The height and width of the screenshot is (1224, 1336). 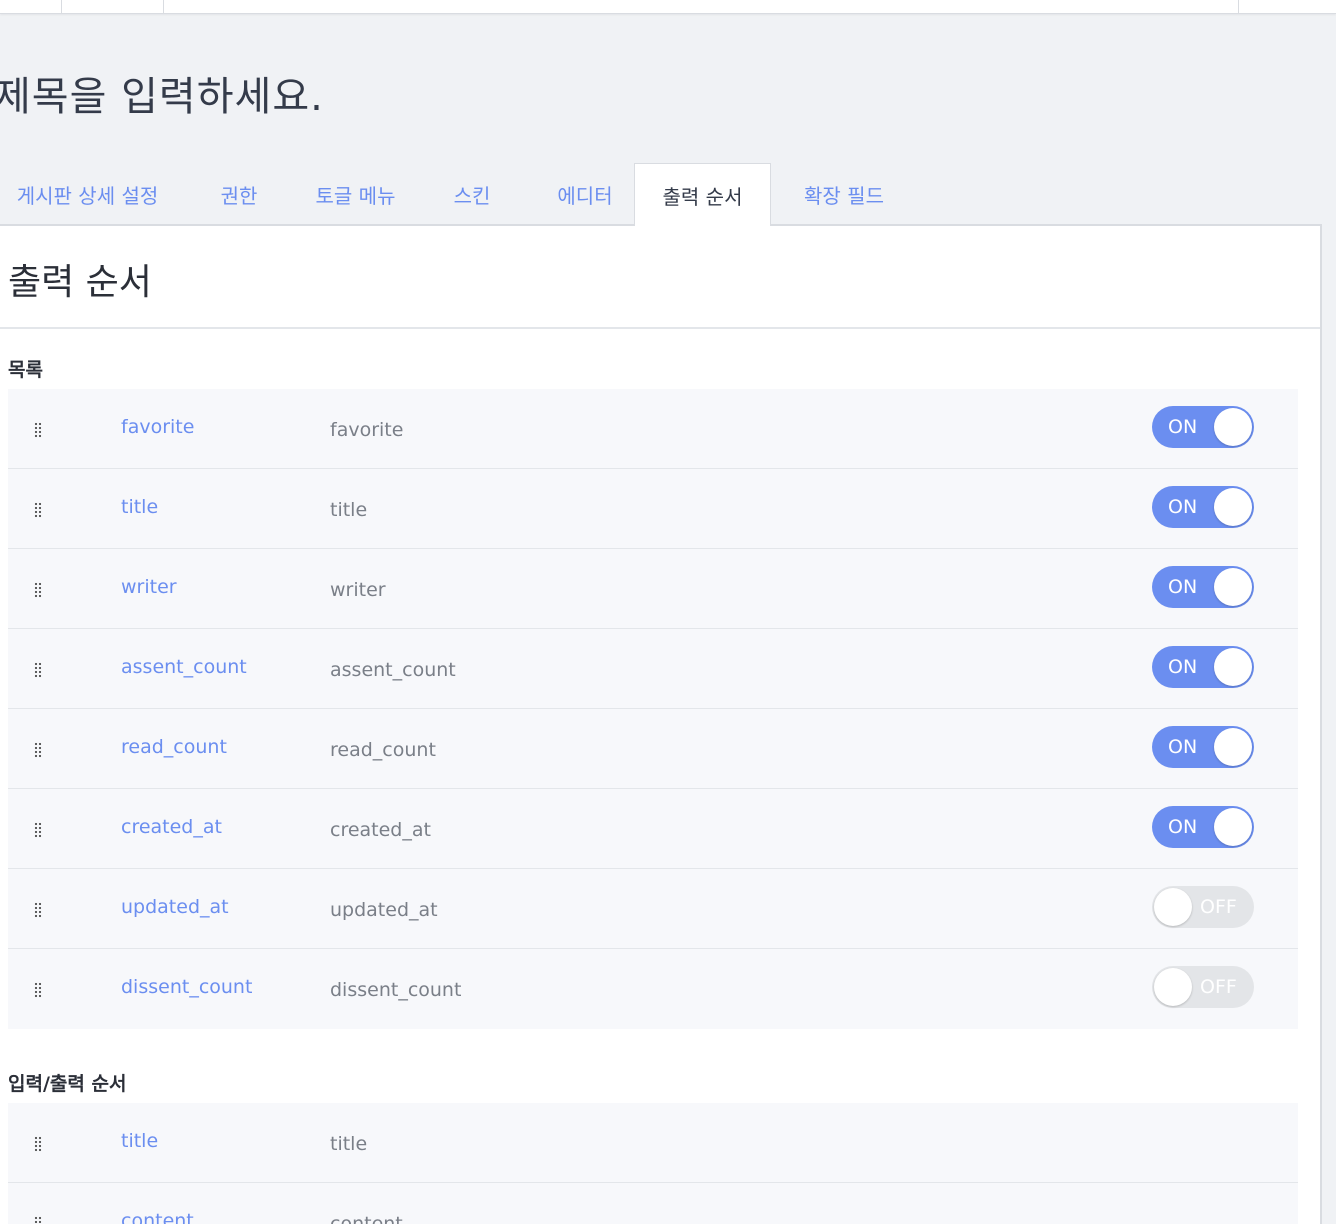 I want to click on settings-tabs: 게시판 상세 설정 권한 토글 메뉴 스킨 에디터 출력 순서 확장 필드, so click(x=458, y=194).